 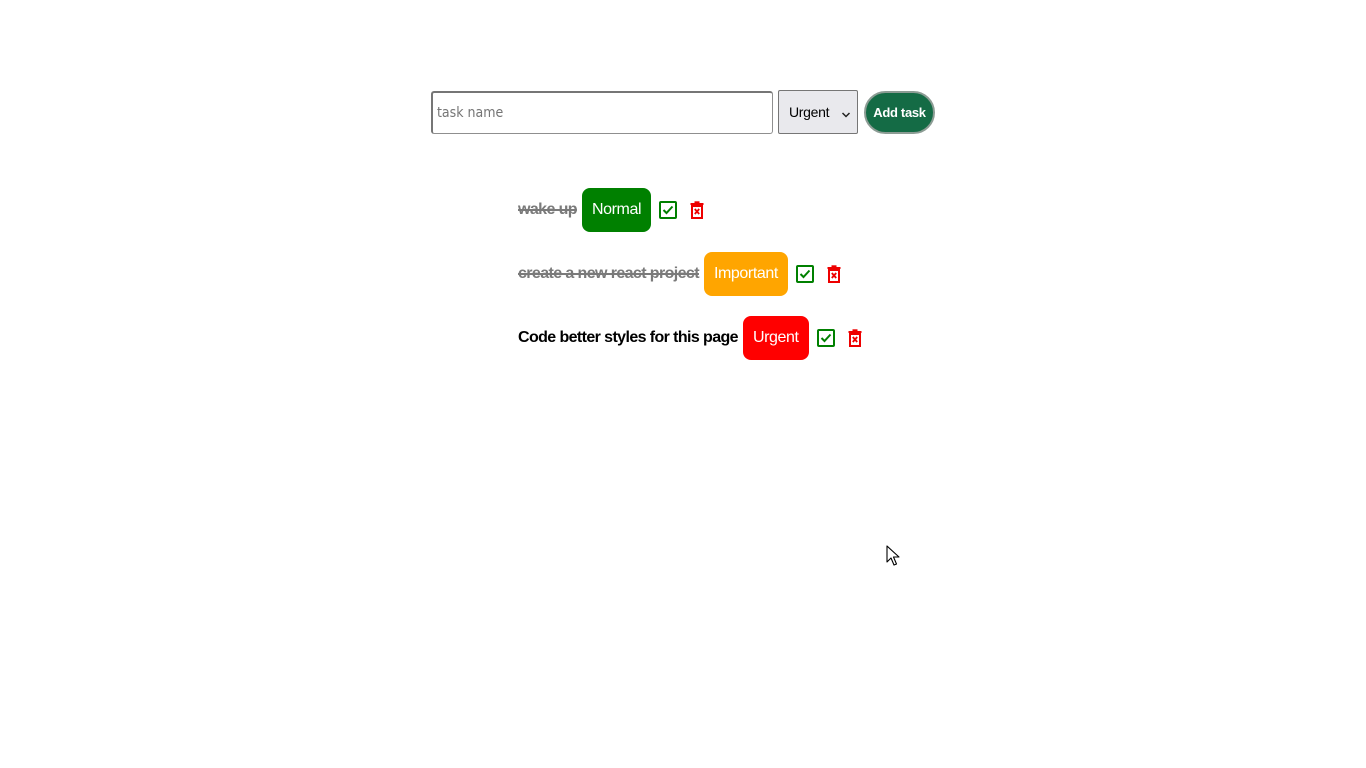 What do you see at coordinates (548, 209) in the screenshot?
I see `task-name: wake up` at bounding box center [548, 209].